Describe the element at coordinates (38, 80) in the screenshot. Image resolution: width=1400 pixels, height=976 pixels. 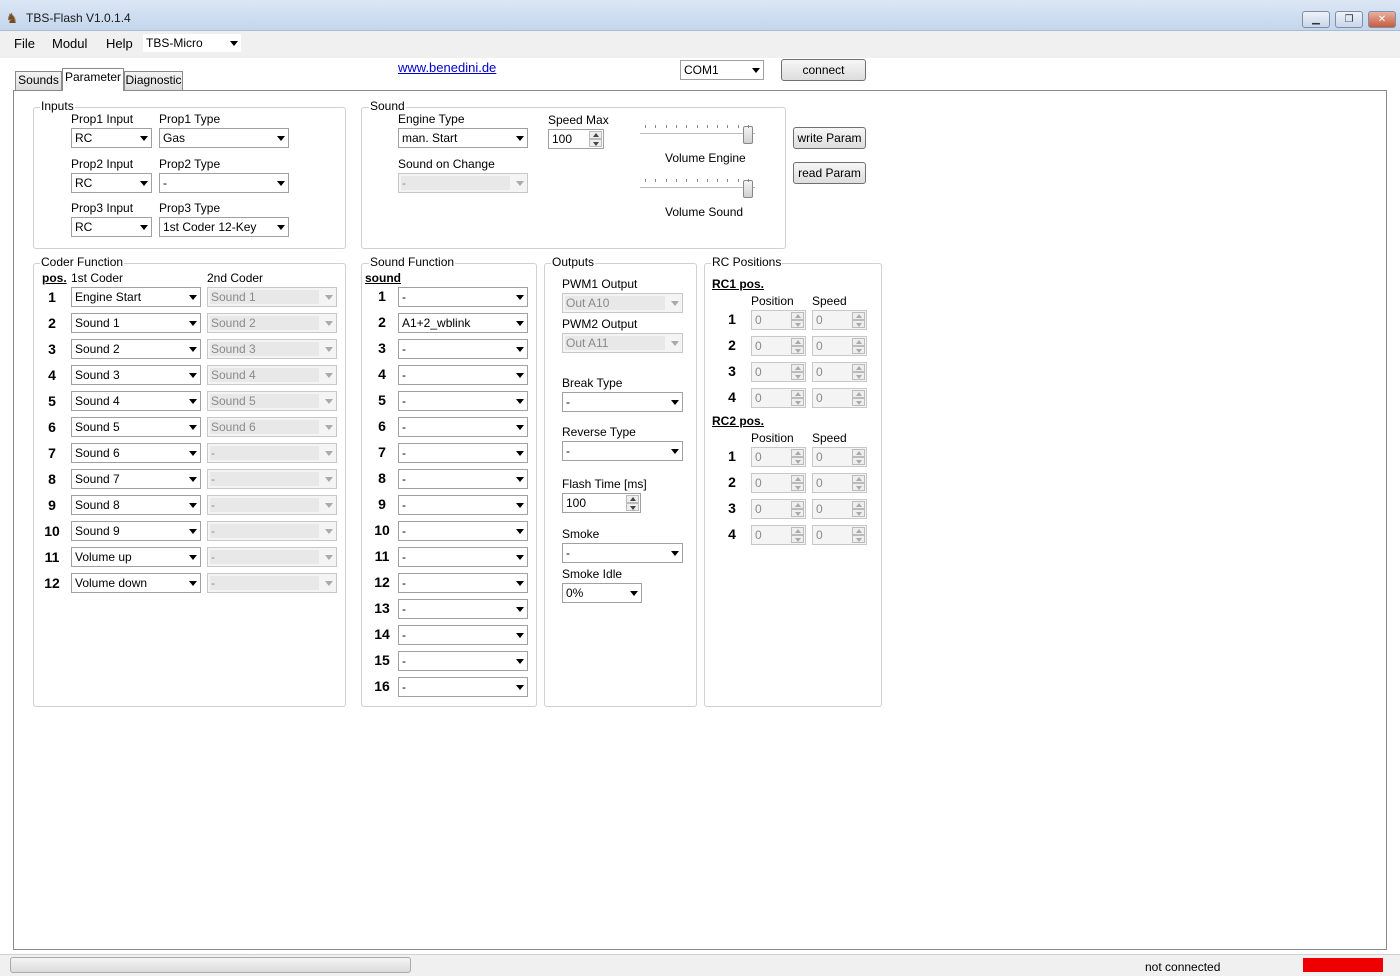
I see `tab-sounds: Sounds` at that location.